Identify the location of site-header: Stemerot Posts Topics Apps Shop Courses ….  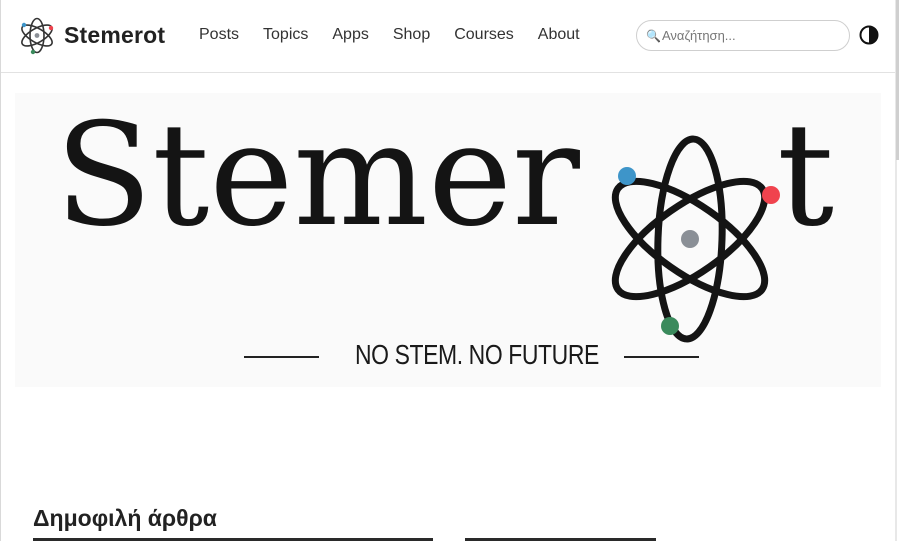
(448, 36).